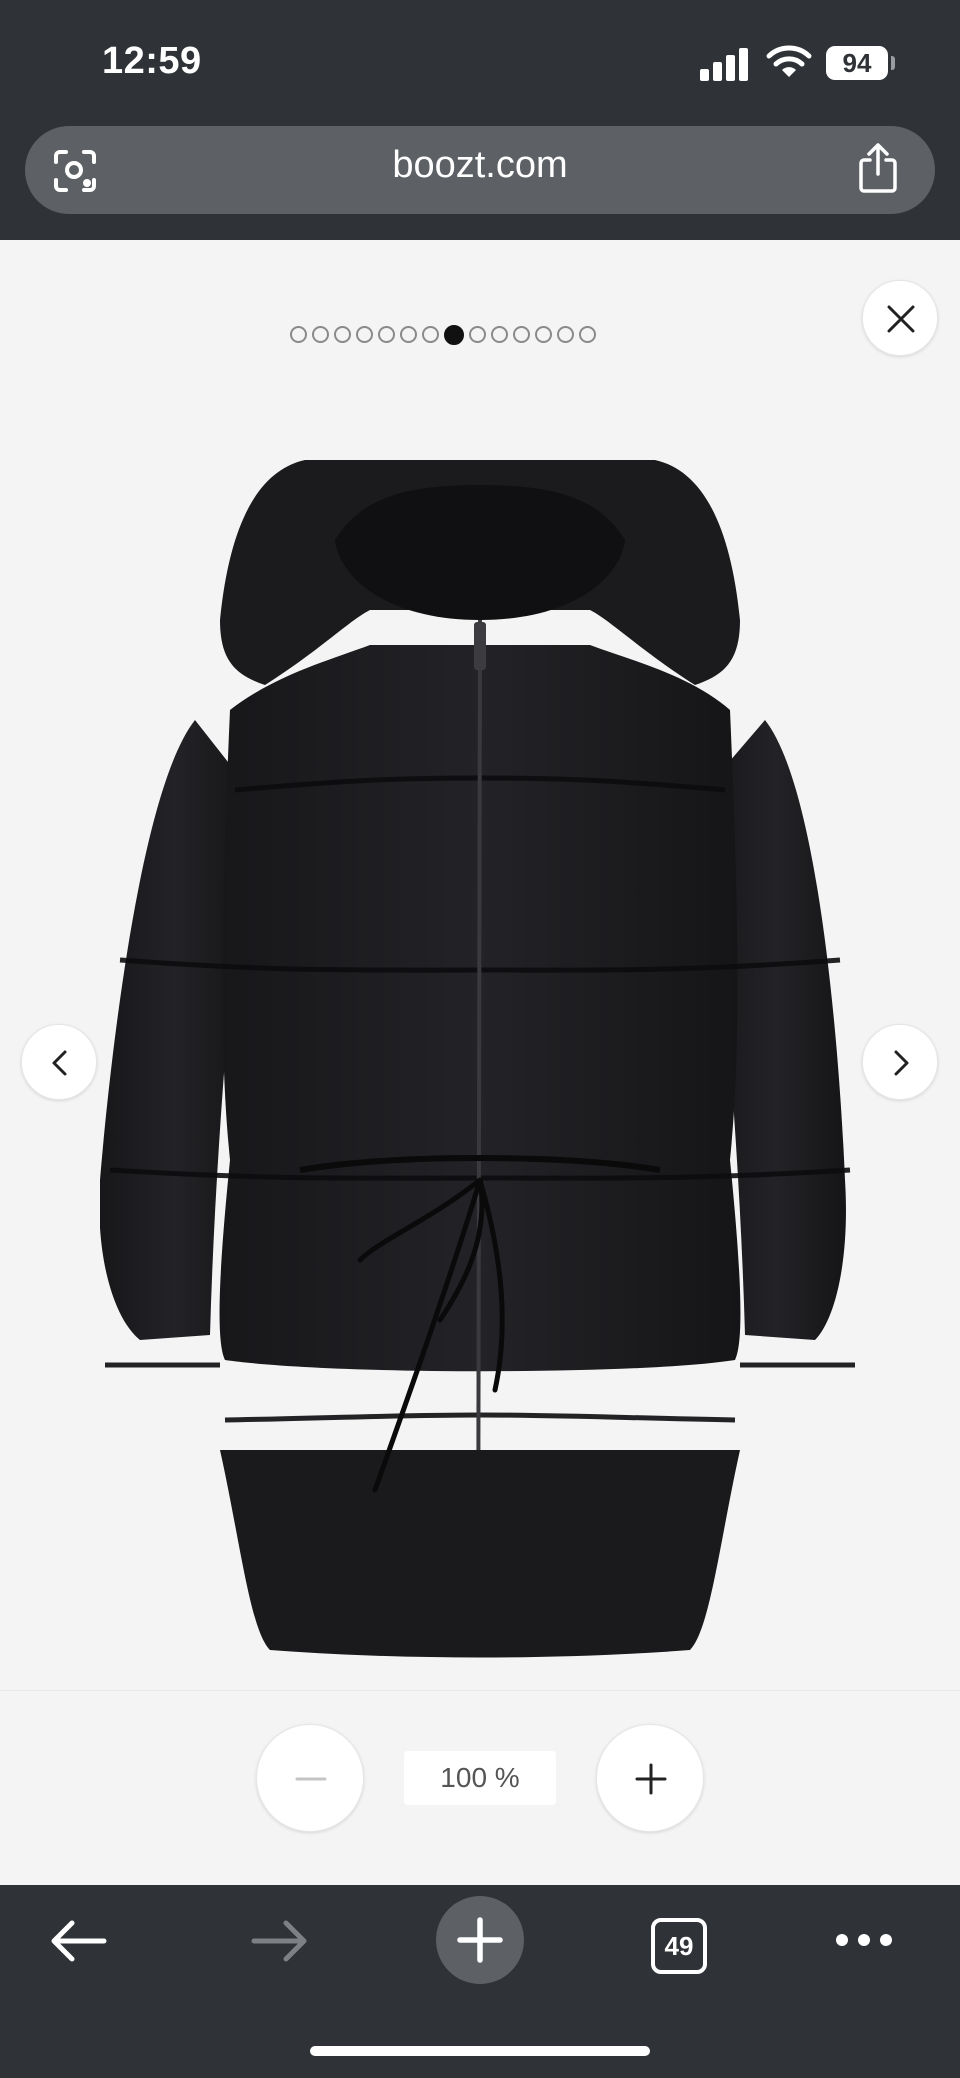  I want to click on url-text: boozt.com, so click(480, 165).